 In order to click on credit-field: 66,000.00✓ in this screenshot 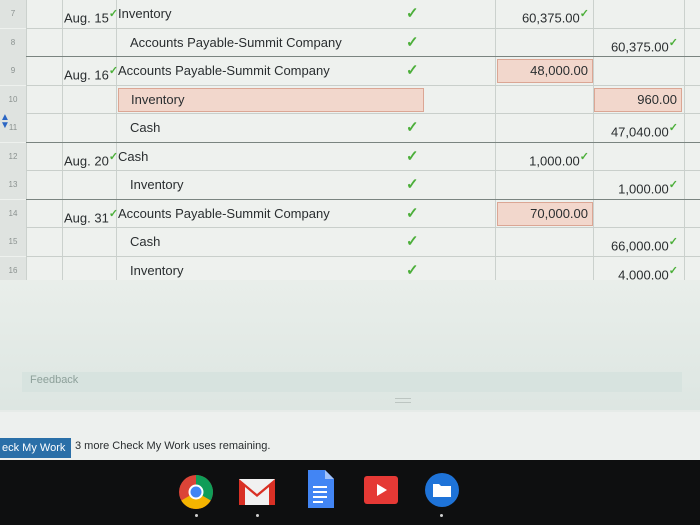, I will do `click(638, 242)`.